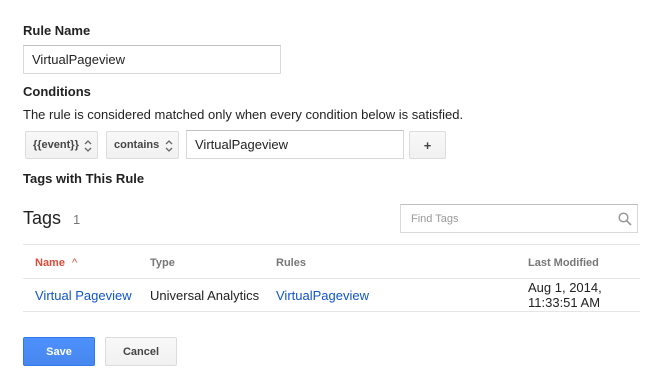 The width and height of the screenshot is (654, 383). I want to click on condition-variable-value: {{event}}, so click(56, 145).